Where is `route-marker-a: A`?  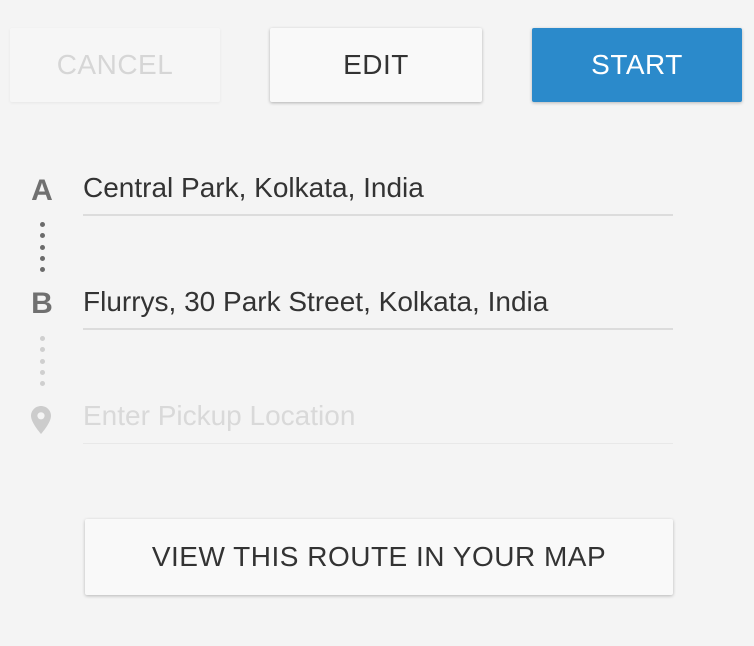
route-marker-a: A is located at coordinates (42, 190).